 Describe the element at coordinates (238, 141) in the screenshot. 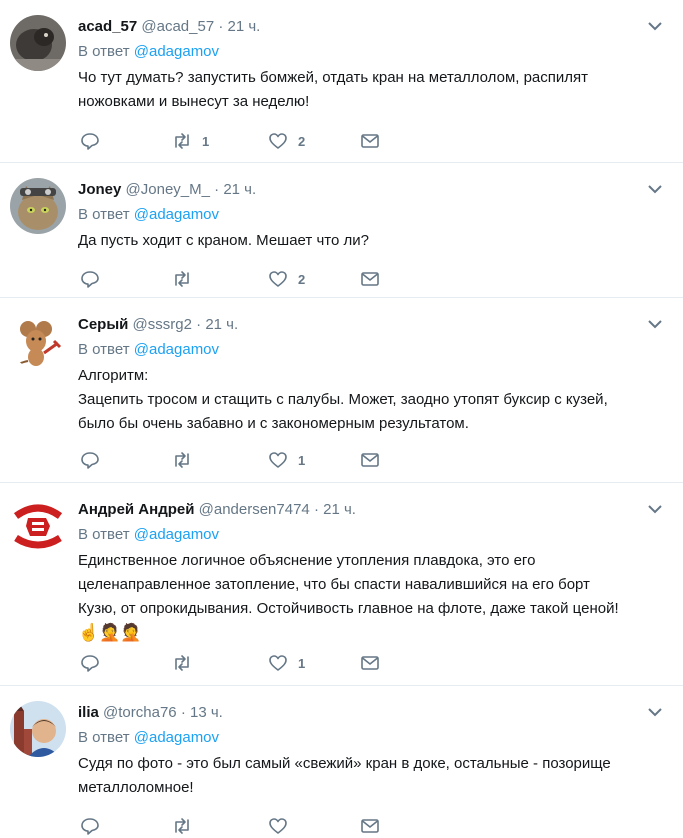

I see `action-bar: 1 2` at that location.